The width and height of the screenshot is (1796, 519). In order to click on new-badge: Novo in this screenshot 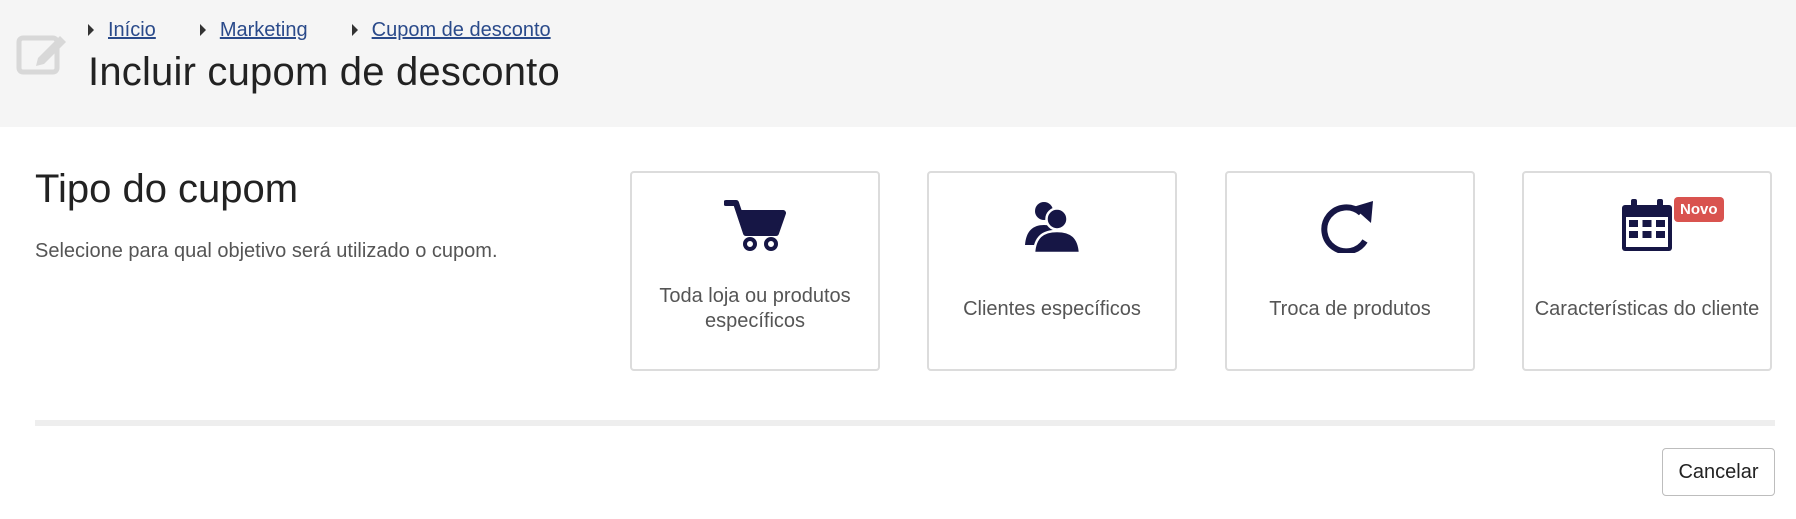, I will do `click(1699, 209)`.